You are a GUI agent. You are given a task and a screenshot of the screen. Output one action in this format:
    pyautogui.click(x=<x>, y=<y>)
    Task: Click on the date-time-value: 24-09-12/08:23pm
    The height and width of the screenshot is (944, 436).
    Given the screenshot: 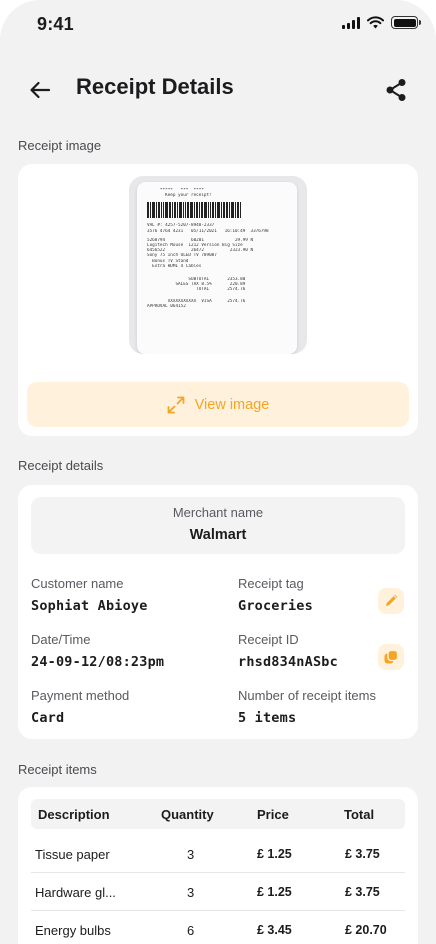 What is the action you would take?
    pyautogui.click(x=98, y=662)
    